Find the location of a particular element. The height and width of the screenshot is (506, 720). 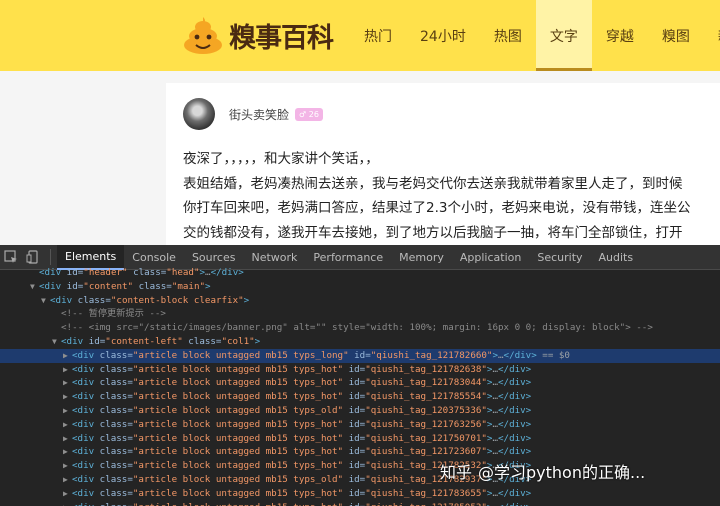

author-name: 街头卖笑脸 is located at coordinates (259, 114).